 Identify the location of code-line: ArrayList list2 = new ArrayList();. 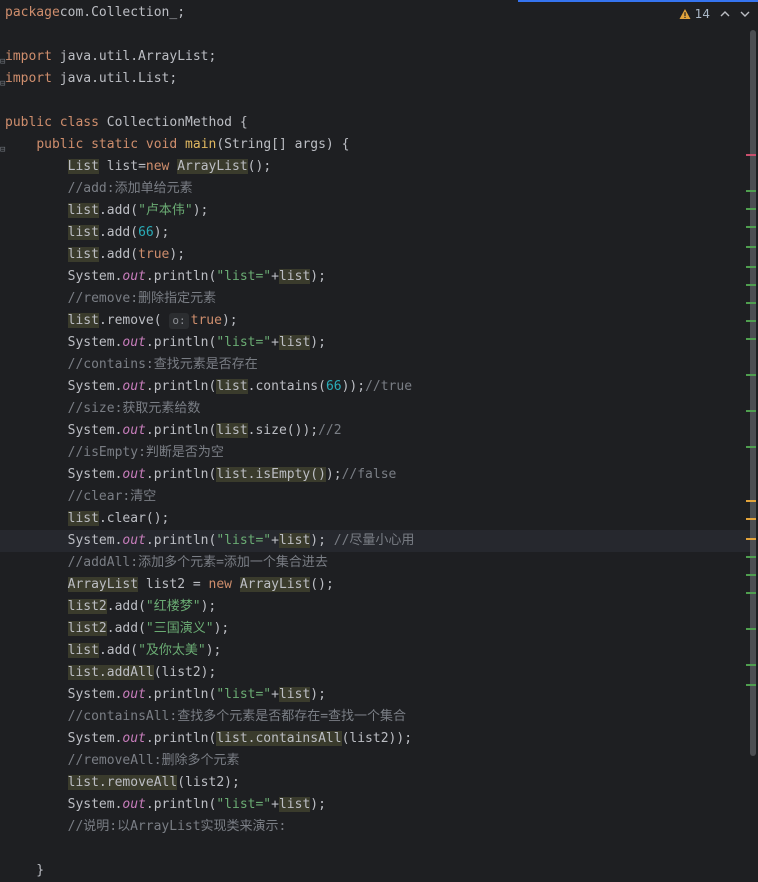
(375, 585).